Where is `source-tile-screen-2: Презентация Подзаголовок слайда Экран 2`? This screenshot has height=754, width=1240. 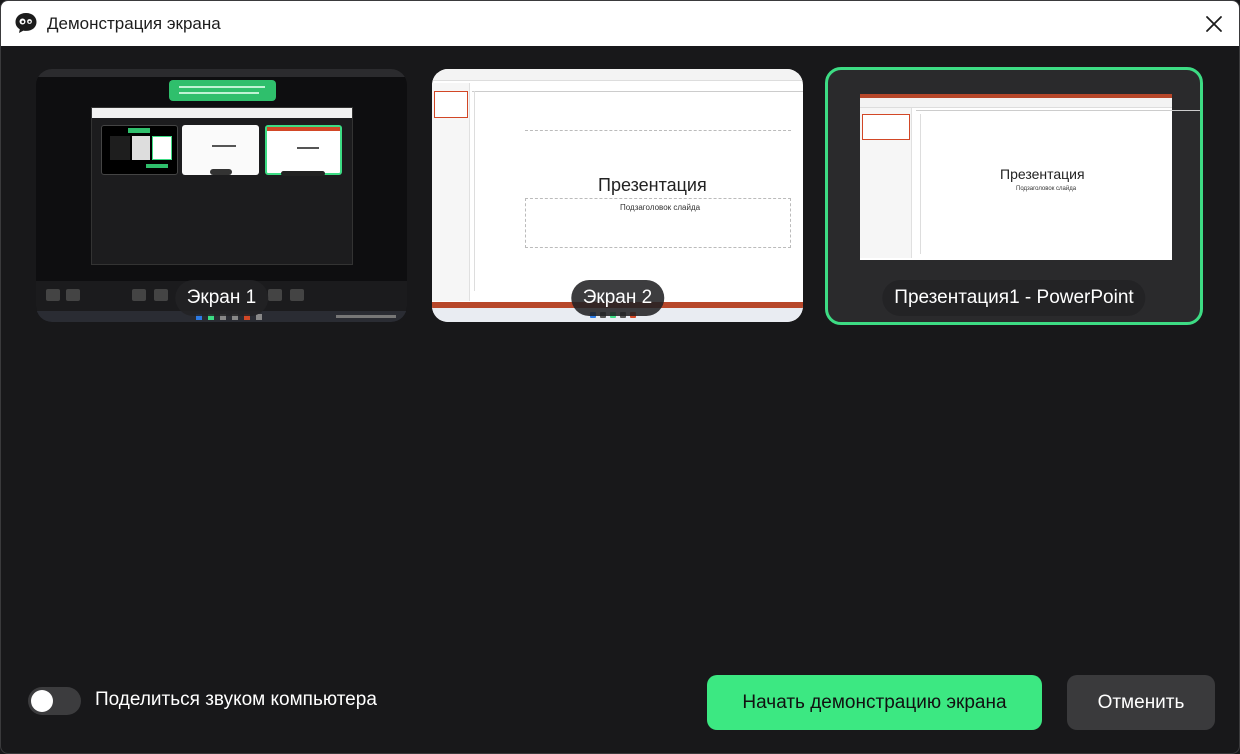
source-tile-screen-2: Презентация Подзаголовок слайда Экран 2 is located at coordinates (617, 195).